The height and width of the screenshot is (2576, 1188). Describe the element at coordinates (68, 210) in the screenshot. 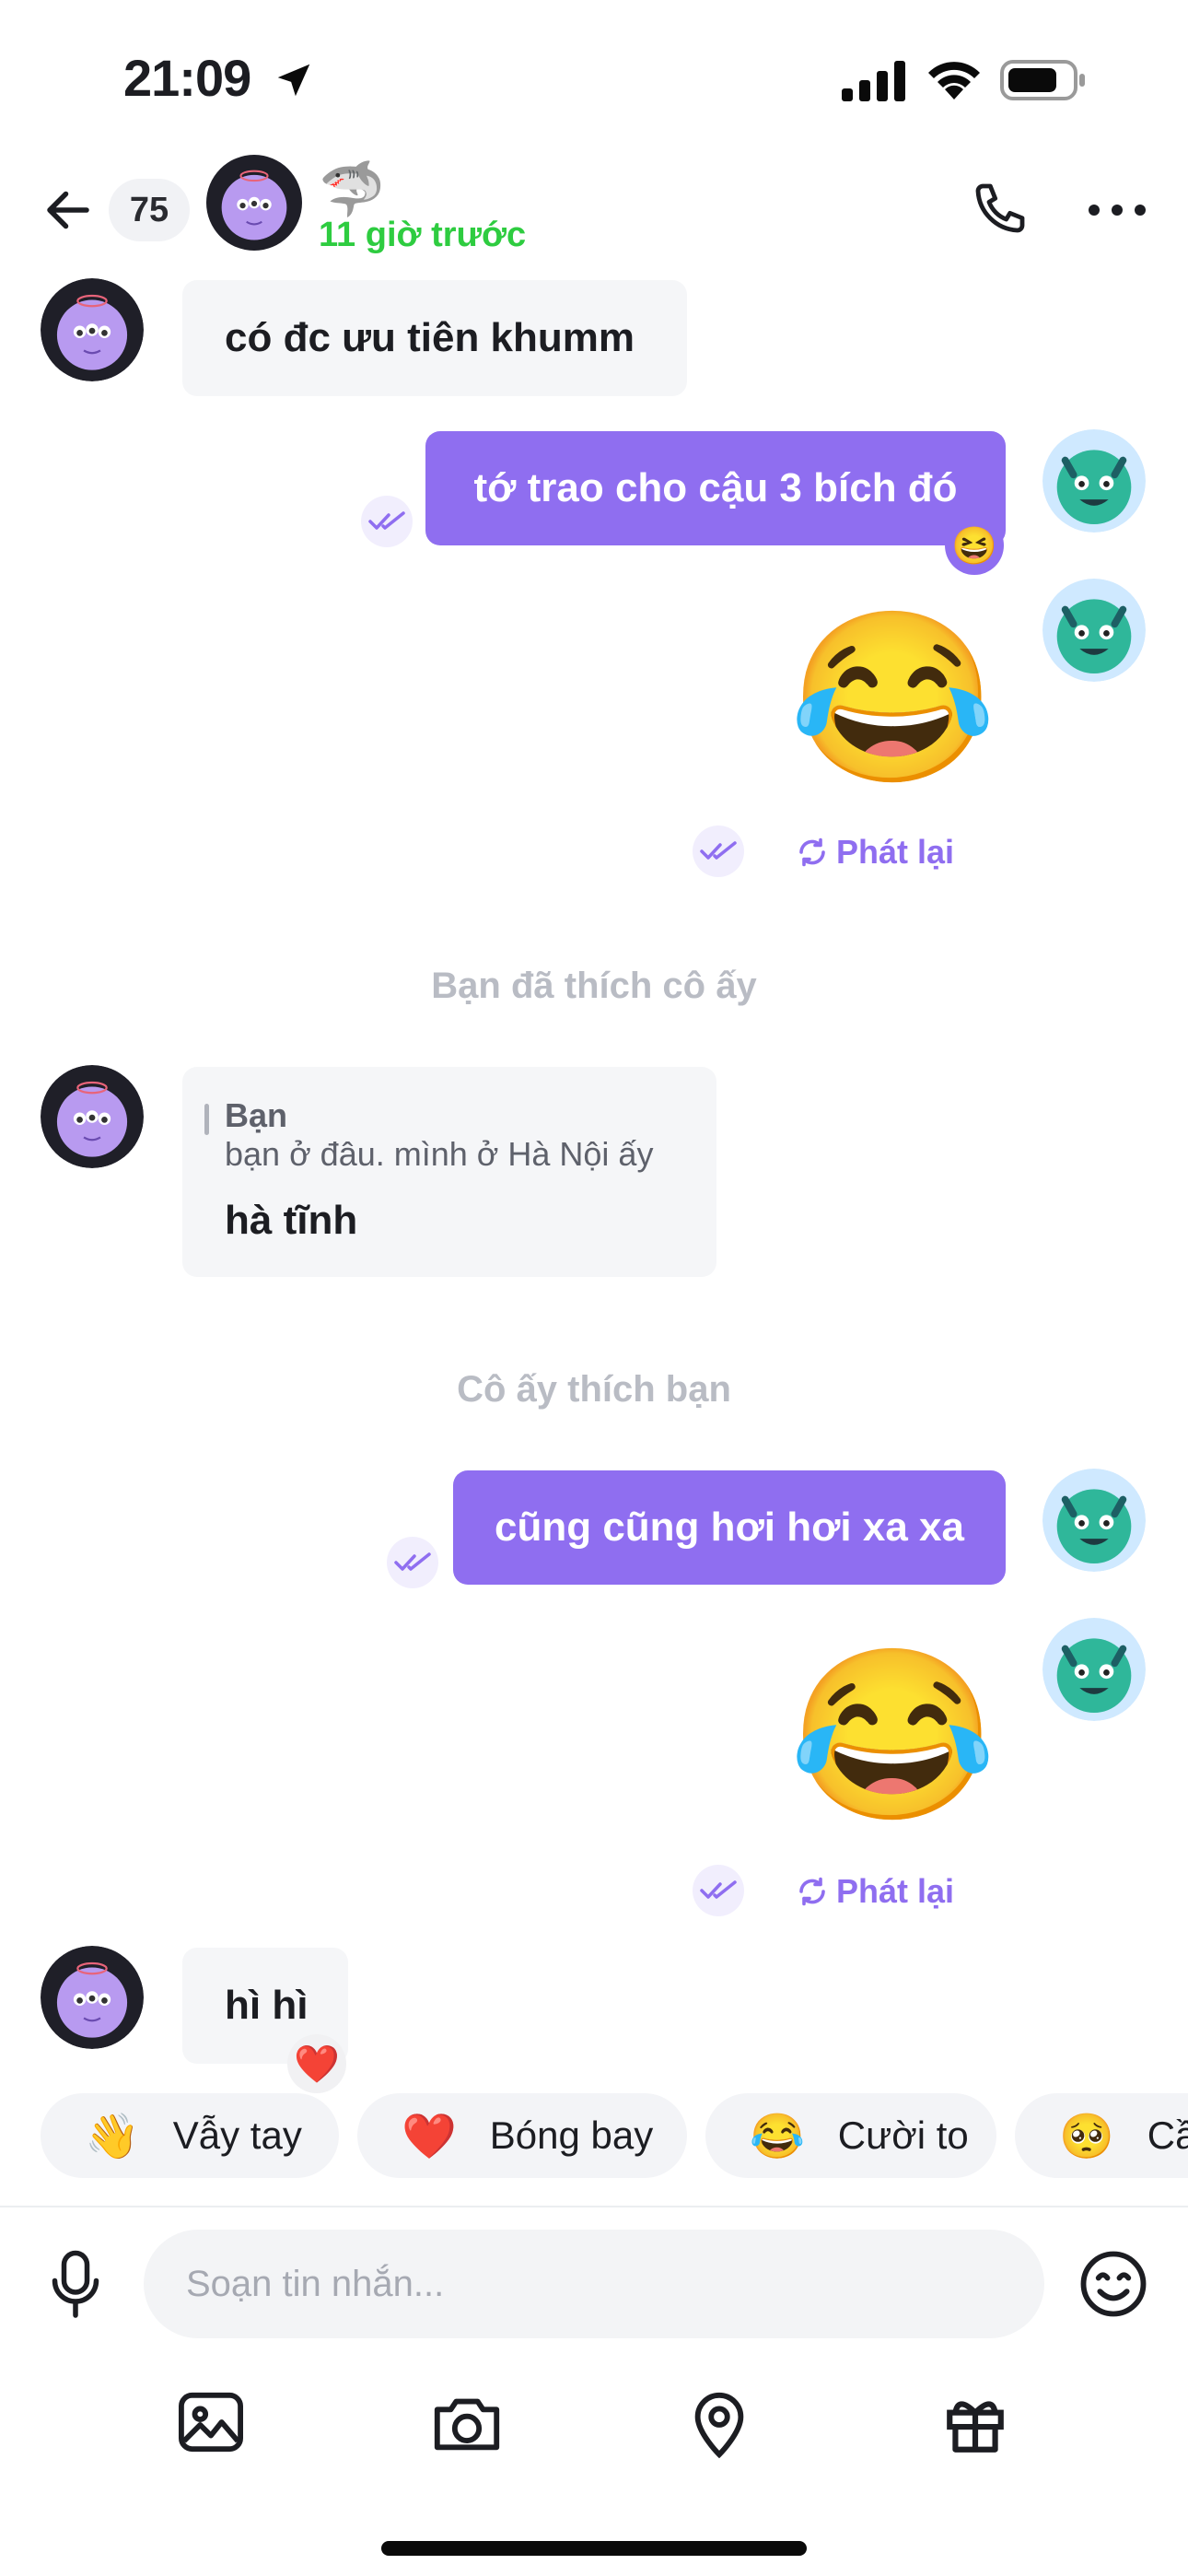

I see `back-arrow-icon` at that location.